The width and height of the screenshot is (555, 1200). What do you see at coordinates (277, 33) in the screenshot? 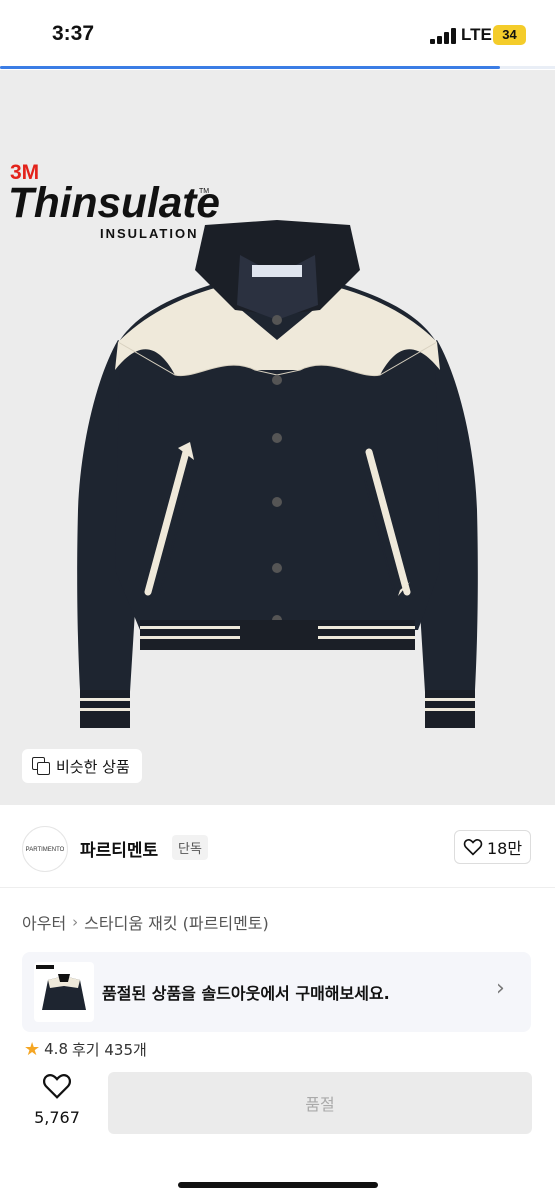
I see `status-bar: 3:37 LTE 34` at bounding box center [277, 33].